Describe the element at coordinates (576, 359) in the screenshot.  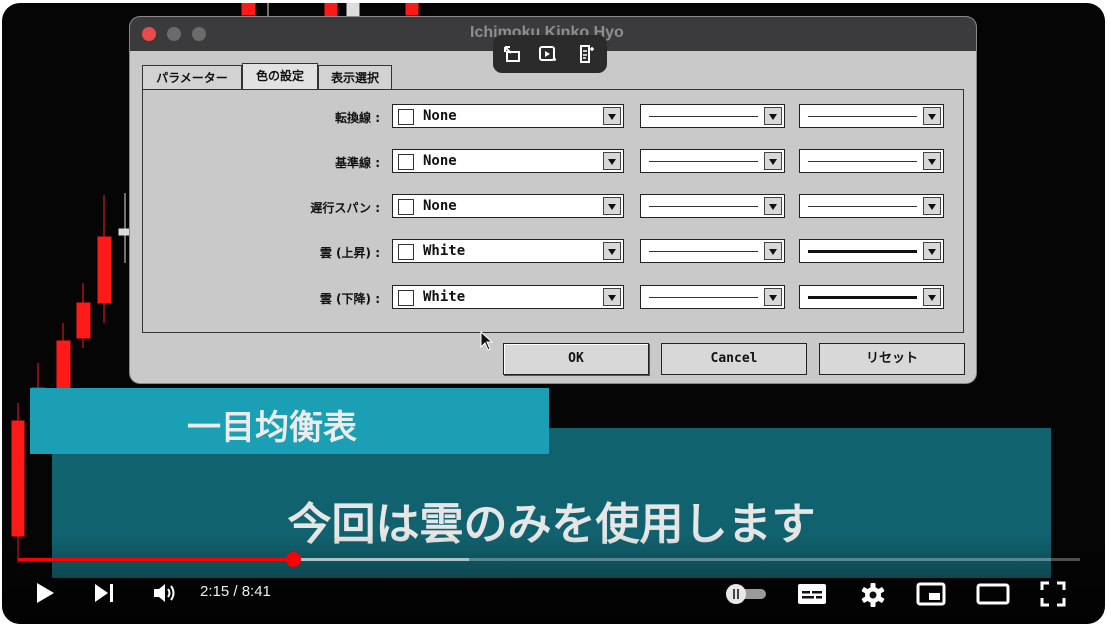
I see `ok-button: OK` at that location.